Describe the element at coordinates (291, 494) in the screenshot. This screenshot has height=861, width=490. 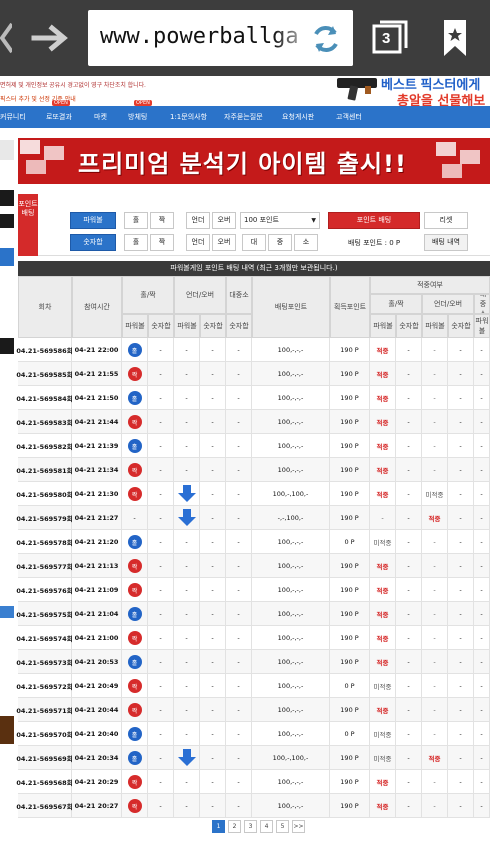
I see `bet-point-cell: 100,-,100,-` at that location.